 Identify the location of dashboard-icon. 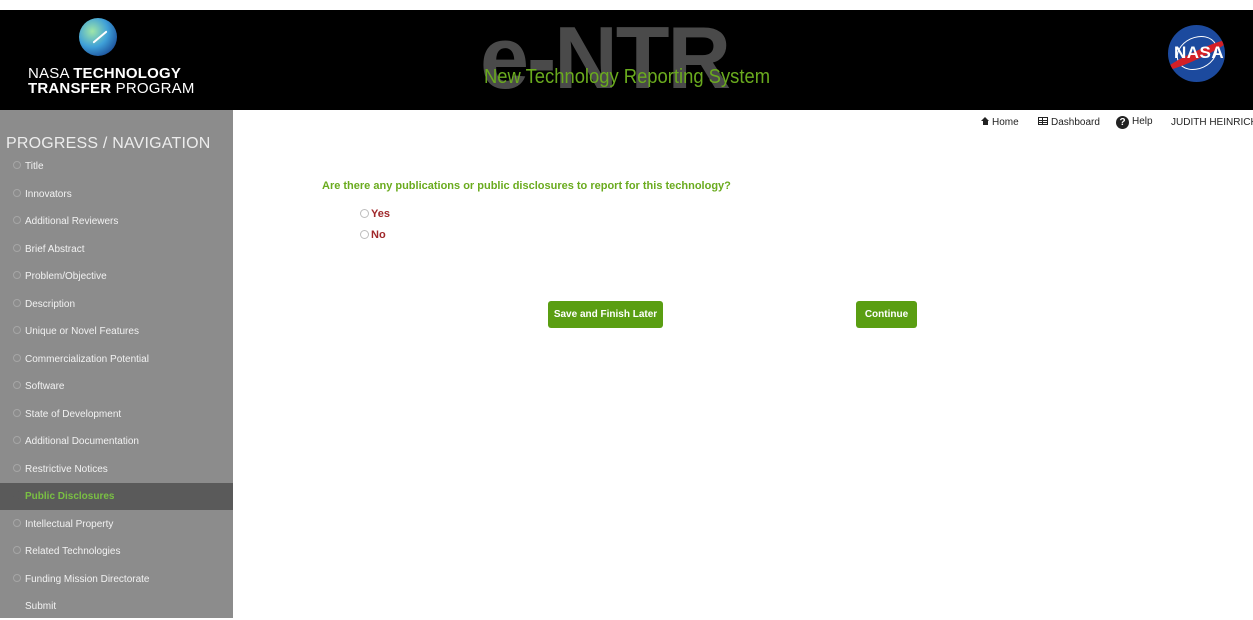
(1043, 121).